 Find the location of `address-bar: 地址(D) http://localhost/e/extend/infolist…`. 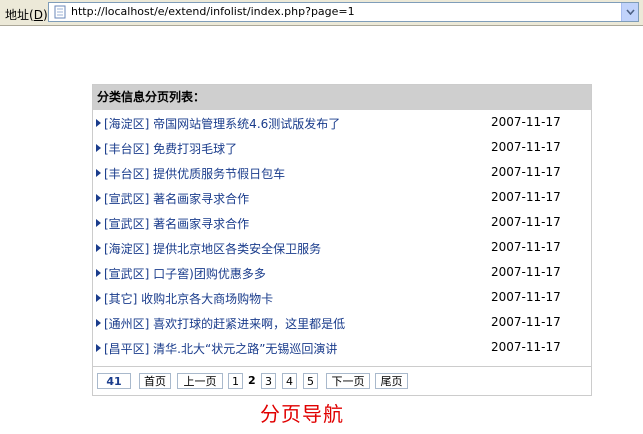

address-bar: 地址(D) http://localhost/e/extend/infolist… is located at coordinates (321, 13).